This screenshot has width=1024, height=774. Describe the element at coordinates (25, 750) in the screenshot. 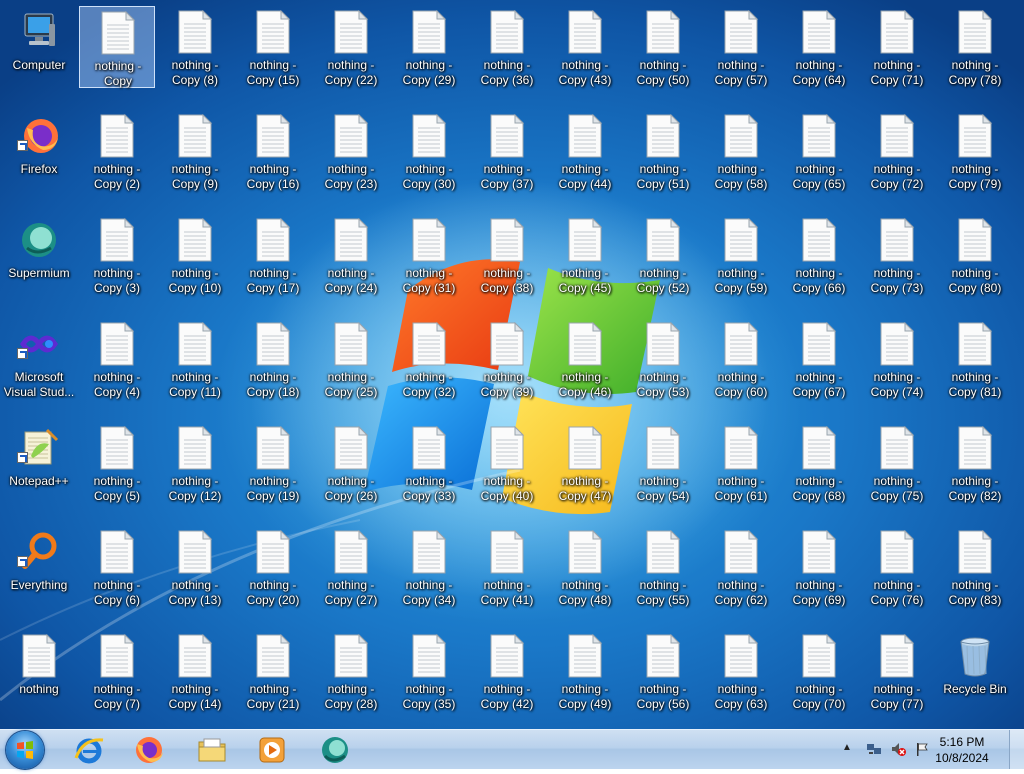

I see `start-button` at that location.